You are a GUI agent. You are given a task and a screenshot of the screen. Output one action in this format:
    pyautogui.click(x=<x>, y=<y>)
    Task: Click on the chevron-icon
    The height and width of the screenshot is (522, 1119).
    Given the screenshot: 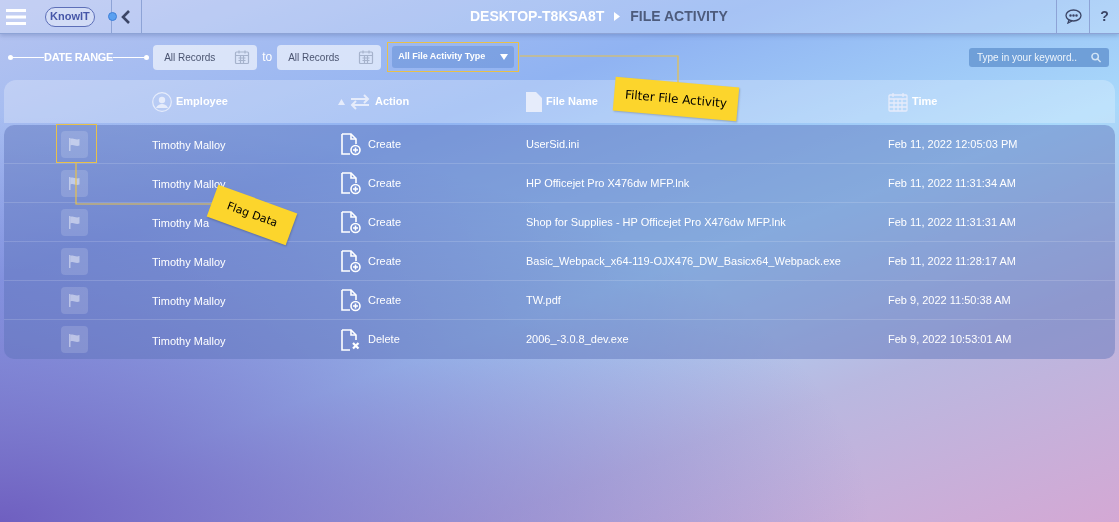 What is the action you would take?
    pyautogui.click(x=617, y=16)
    